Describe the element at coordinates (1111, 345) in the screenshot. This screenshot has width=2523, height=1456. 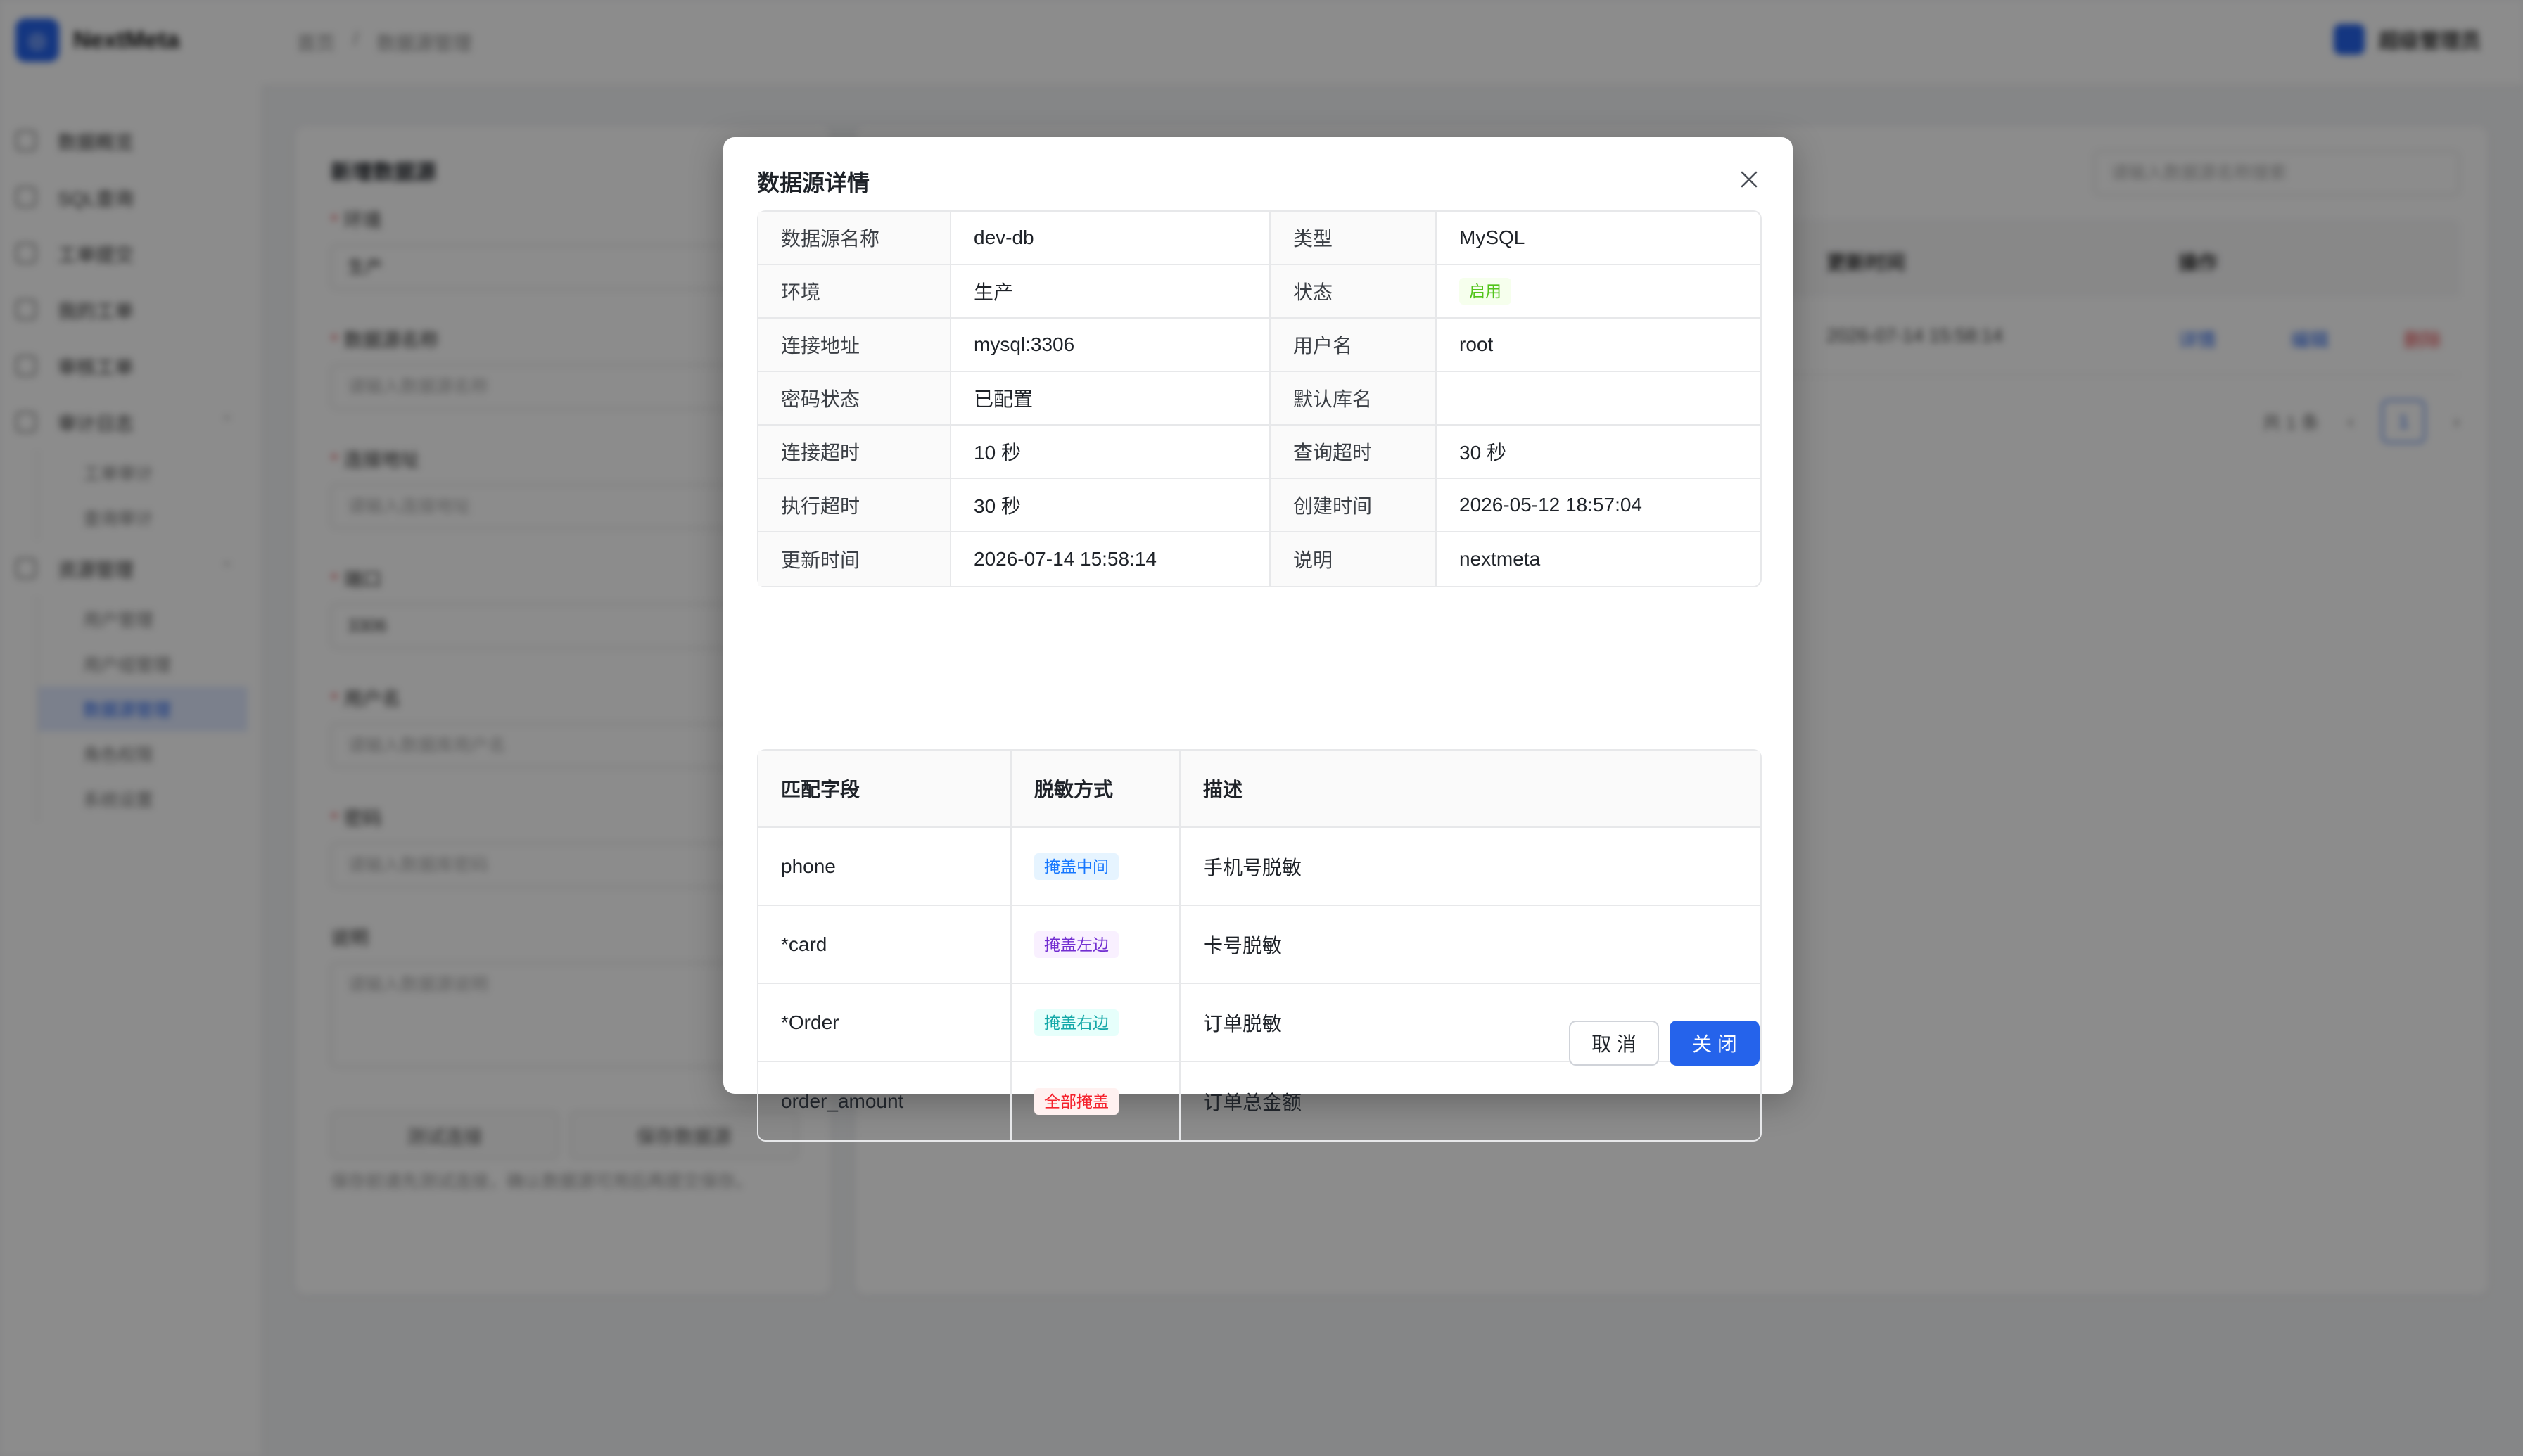
I see `host-value: mysql:3306` at that location.